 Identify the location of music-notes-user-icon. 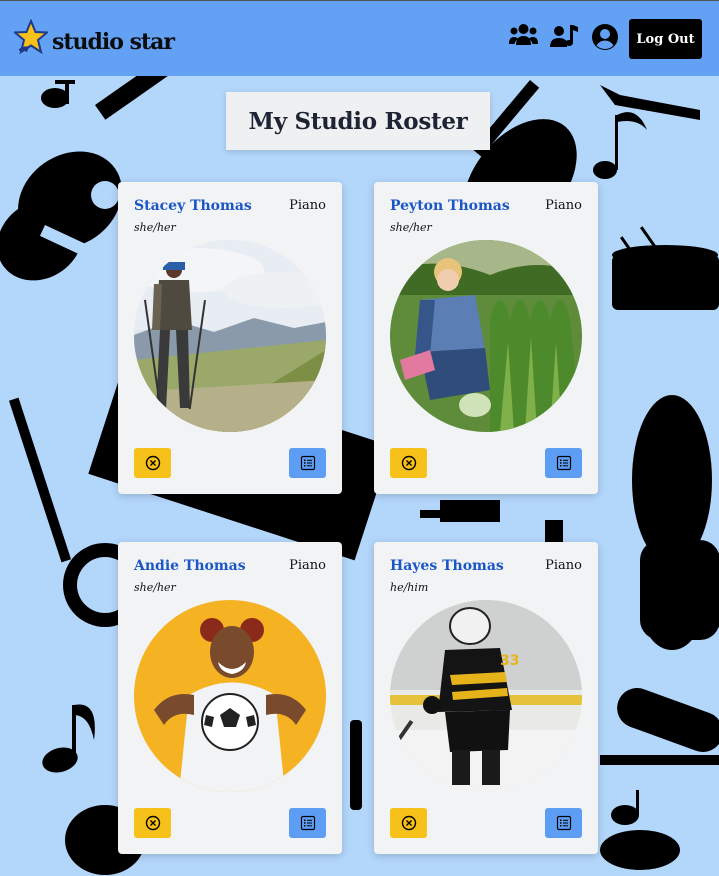
(564, 36).